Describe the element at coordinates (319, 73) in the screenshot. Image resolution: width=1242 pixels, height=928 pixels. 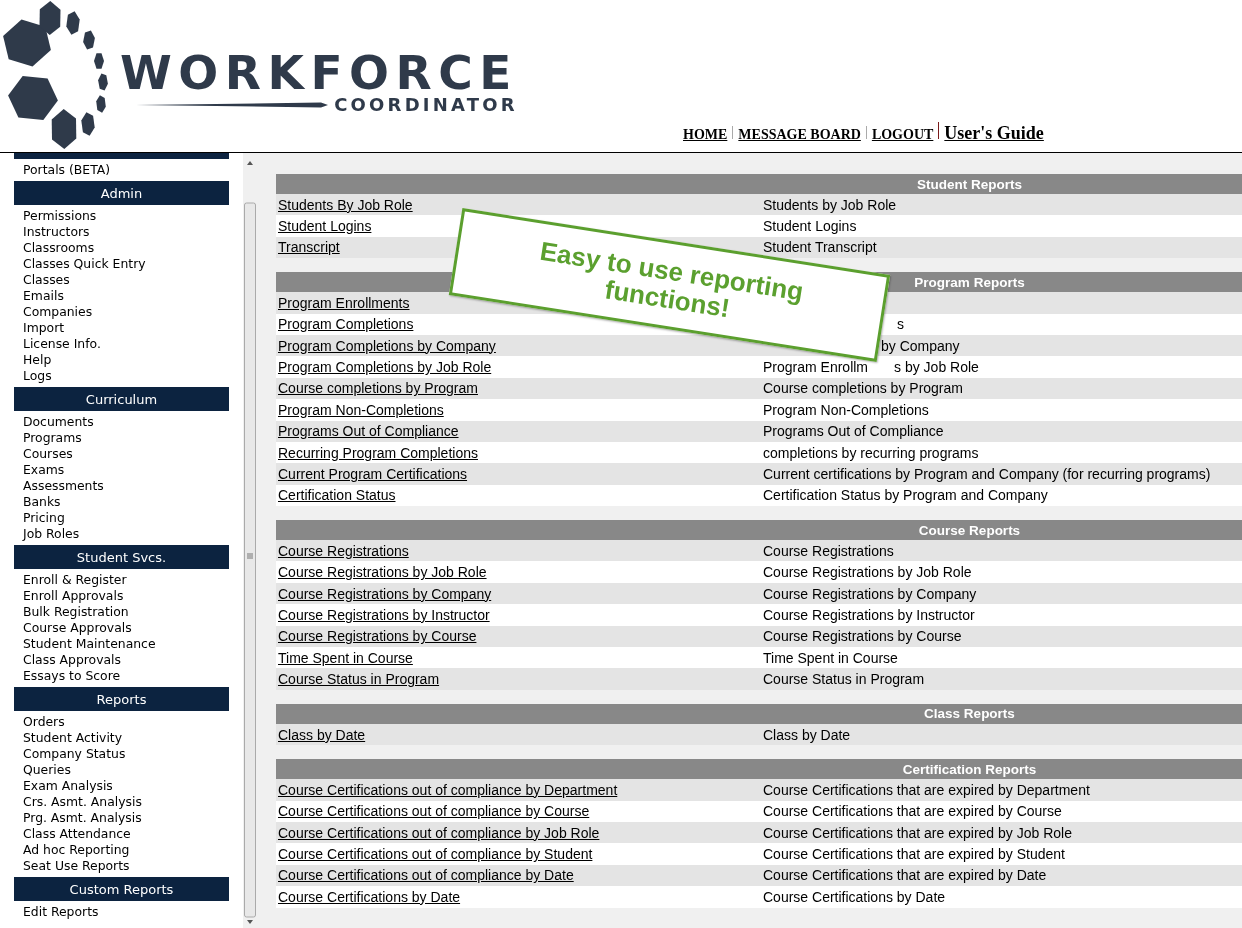
I see `logo-name: WORKFORCE` at that location.